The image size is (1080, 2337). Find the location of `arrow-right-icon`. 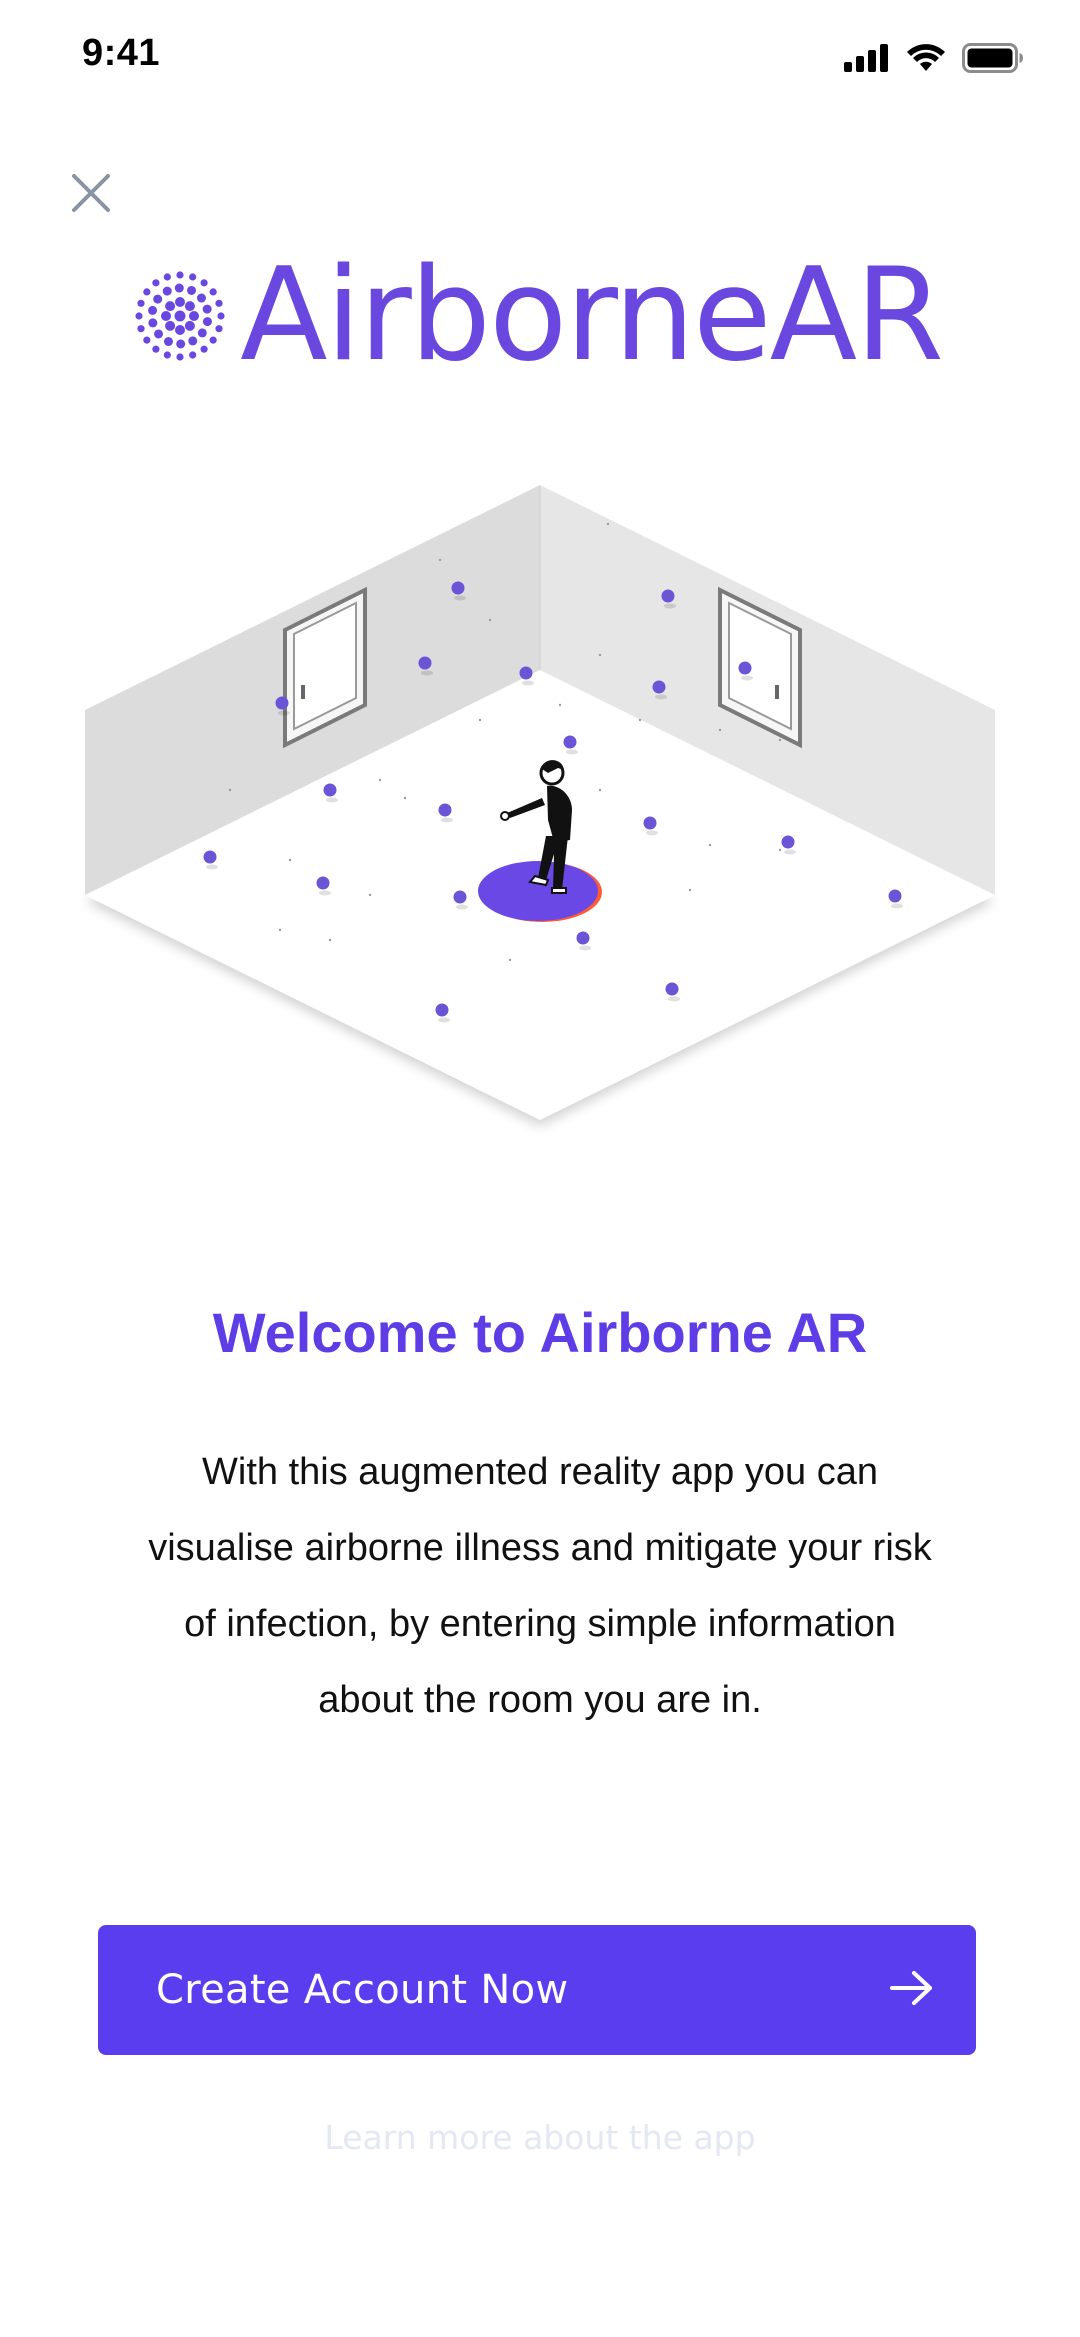

arrow-right-icon is located at coordinates (912, 1990).